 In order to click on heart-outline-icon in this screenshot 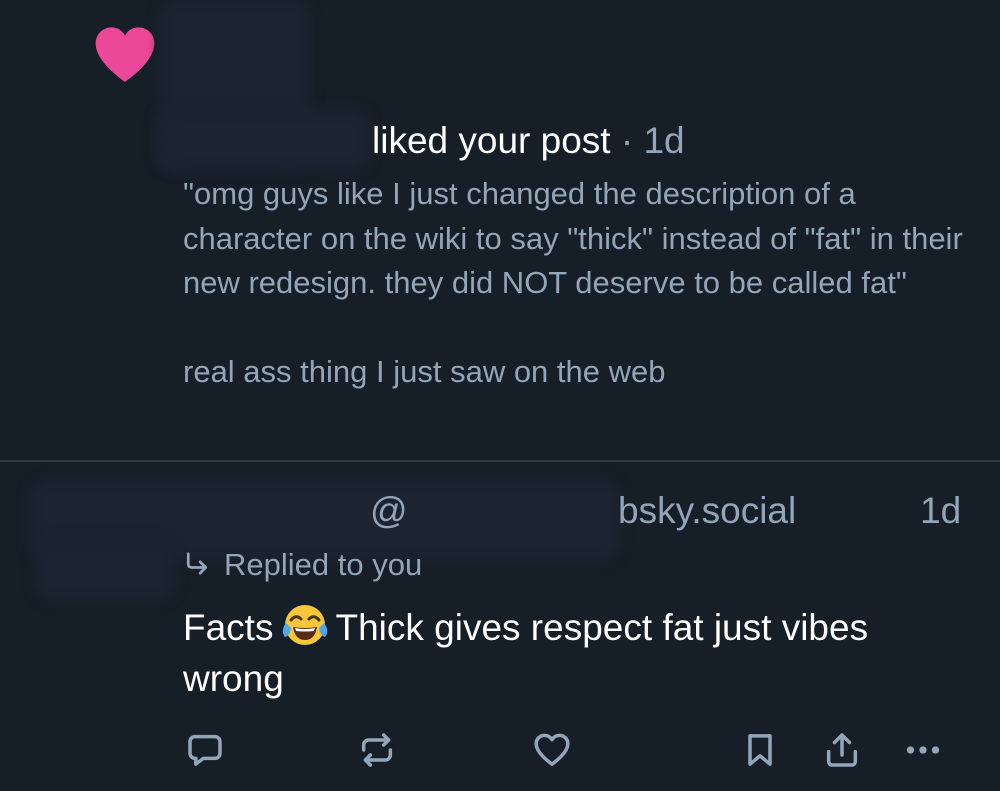, I will do `click(552, 749)`.